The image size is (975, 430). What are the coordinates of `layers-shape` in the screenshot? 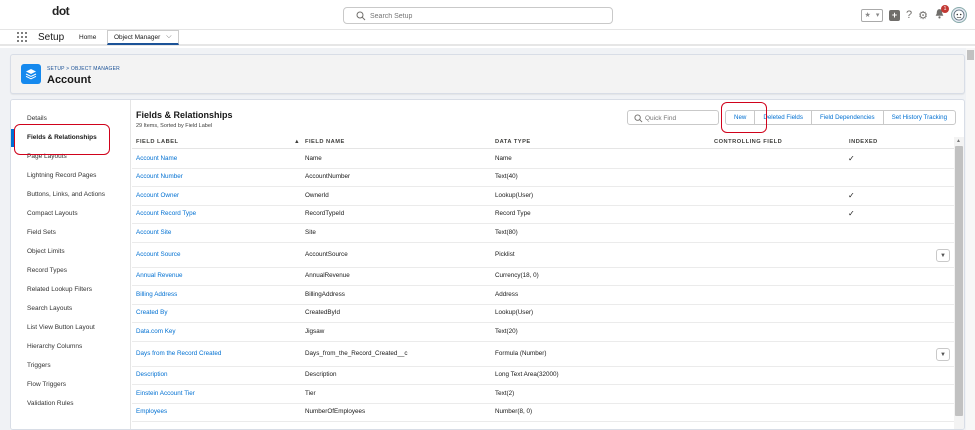 It's located at (31, 74).